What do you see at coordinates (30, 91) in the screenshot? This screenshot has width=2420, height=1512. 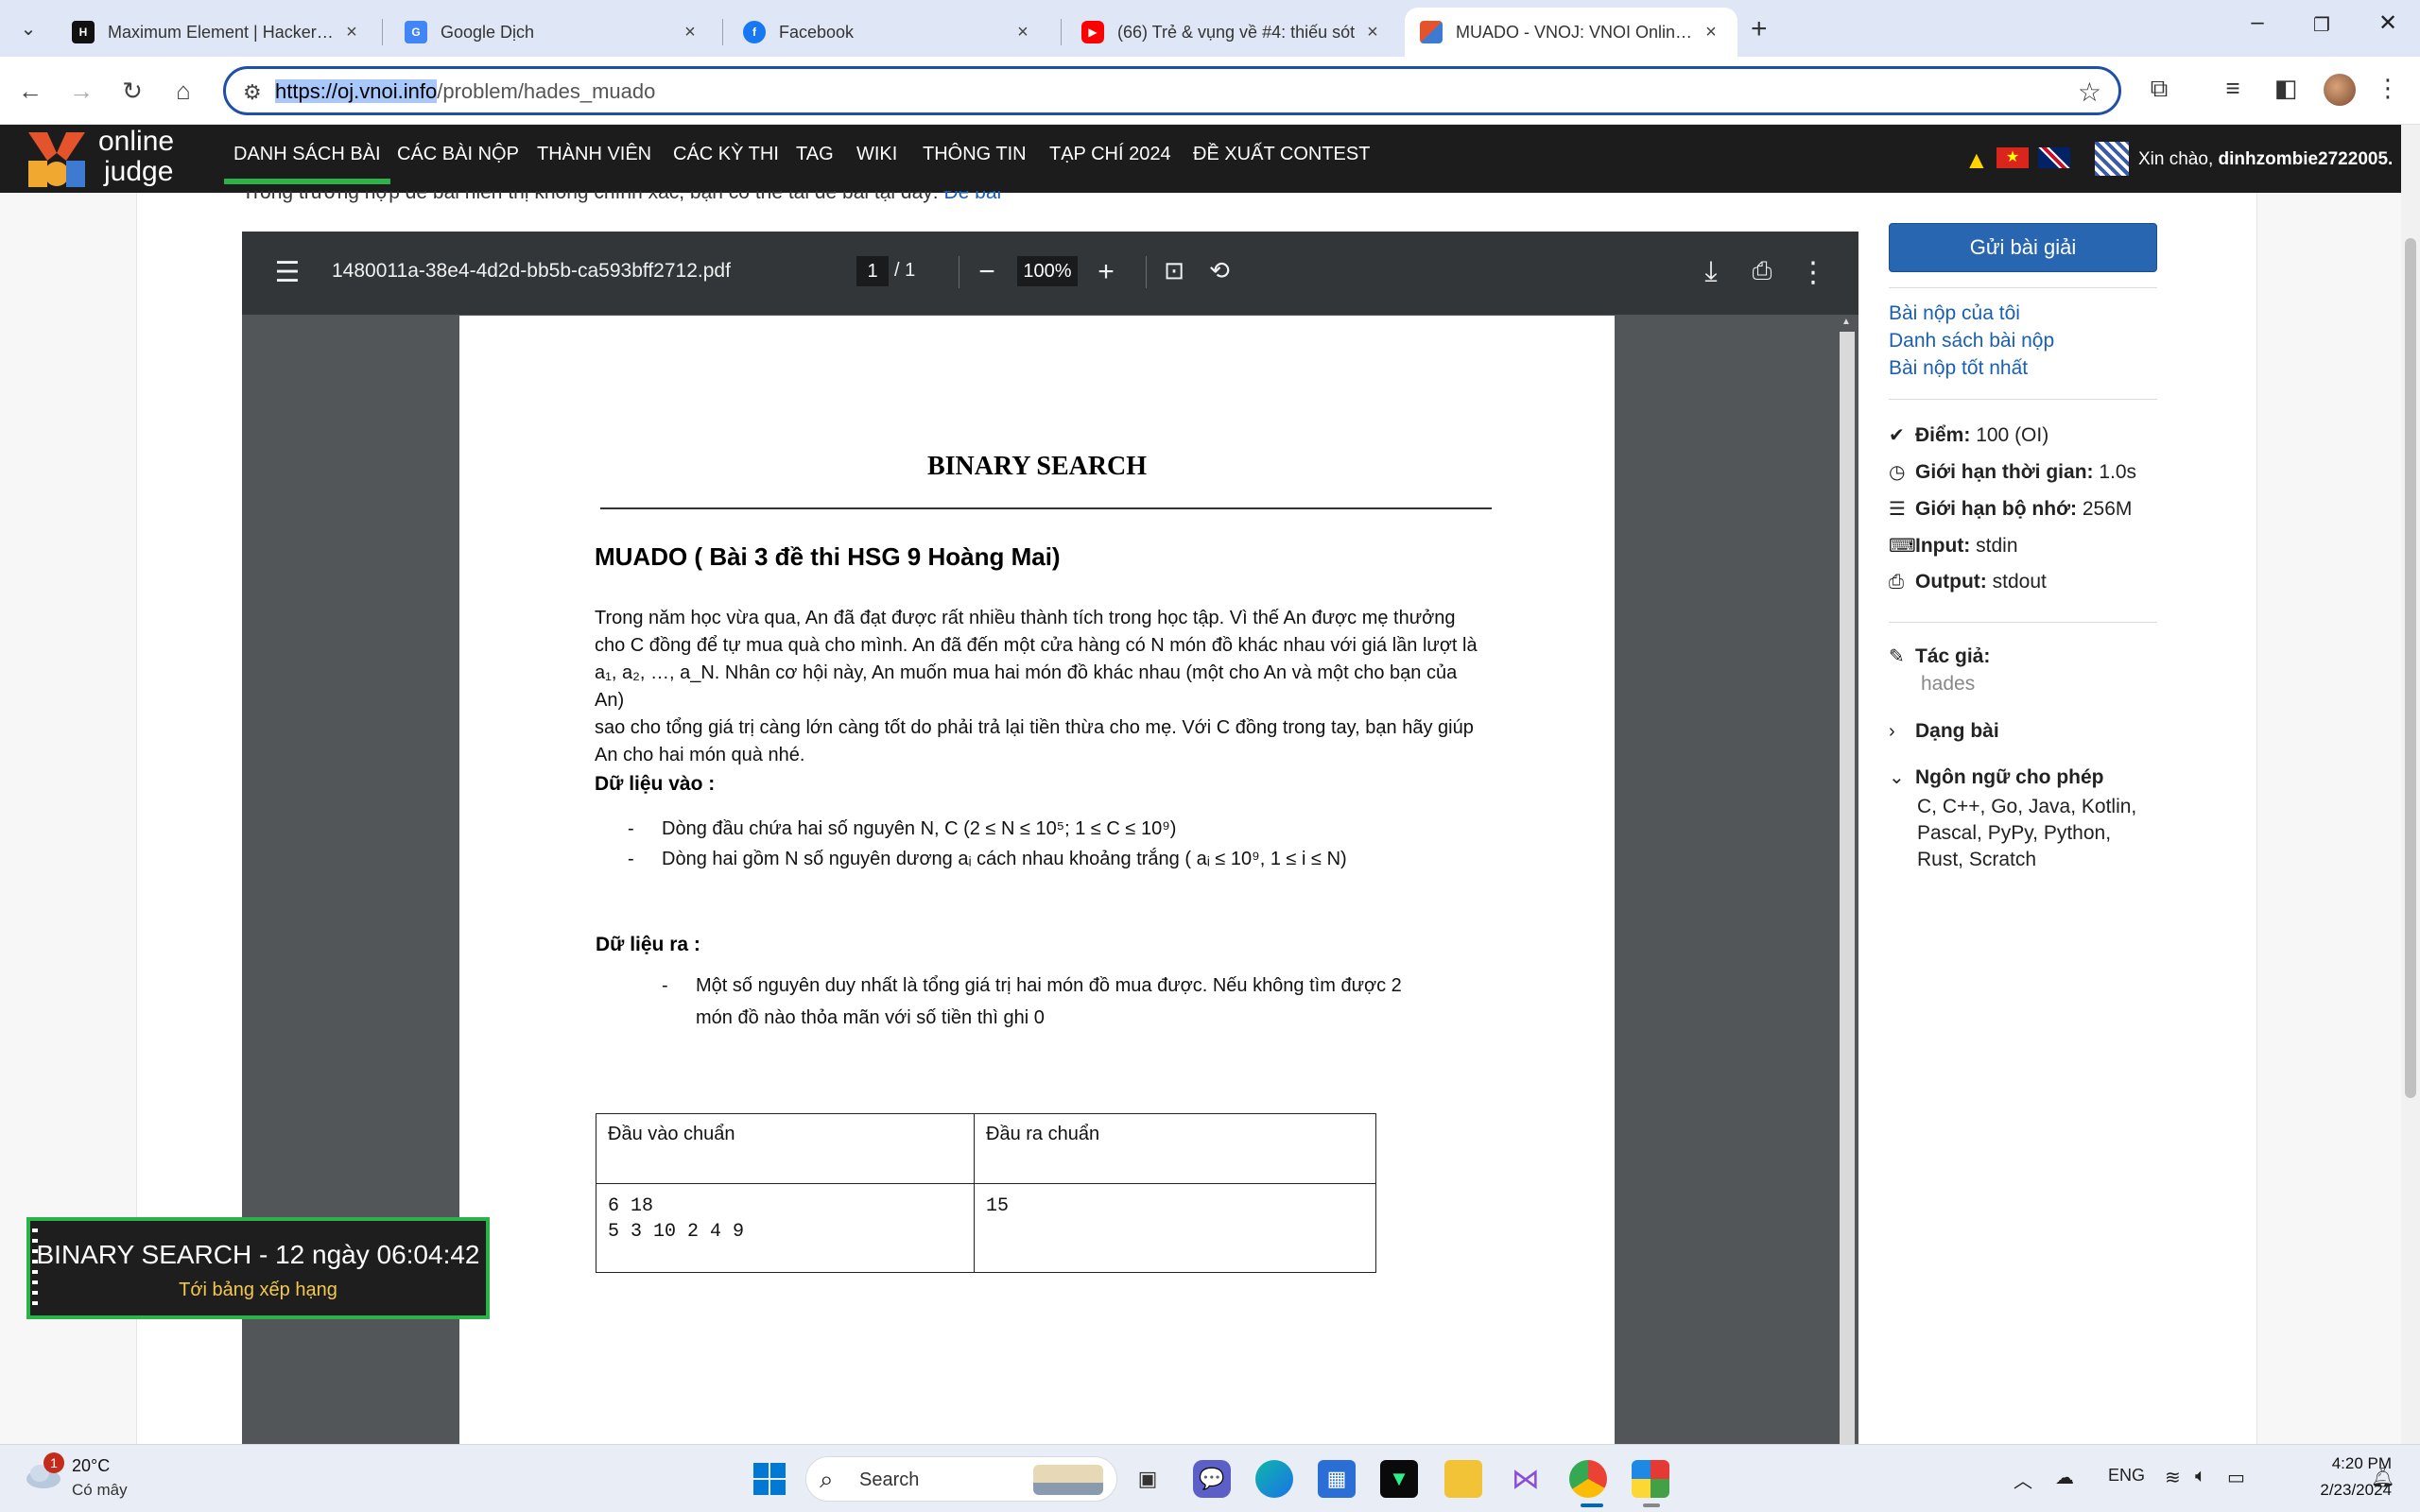 I see `back-arrow-icon: ←` at bounding box center [30, 91].